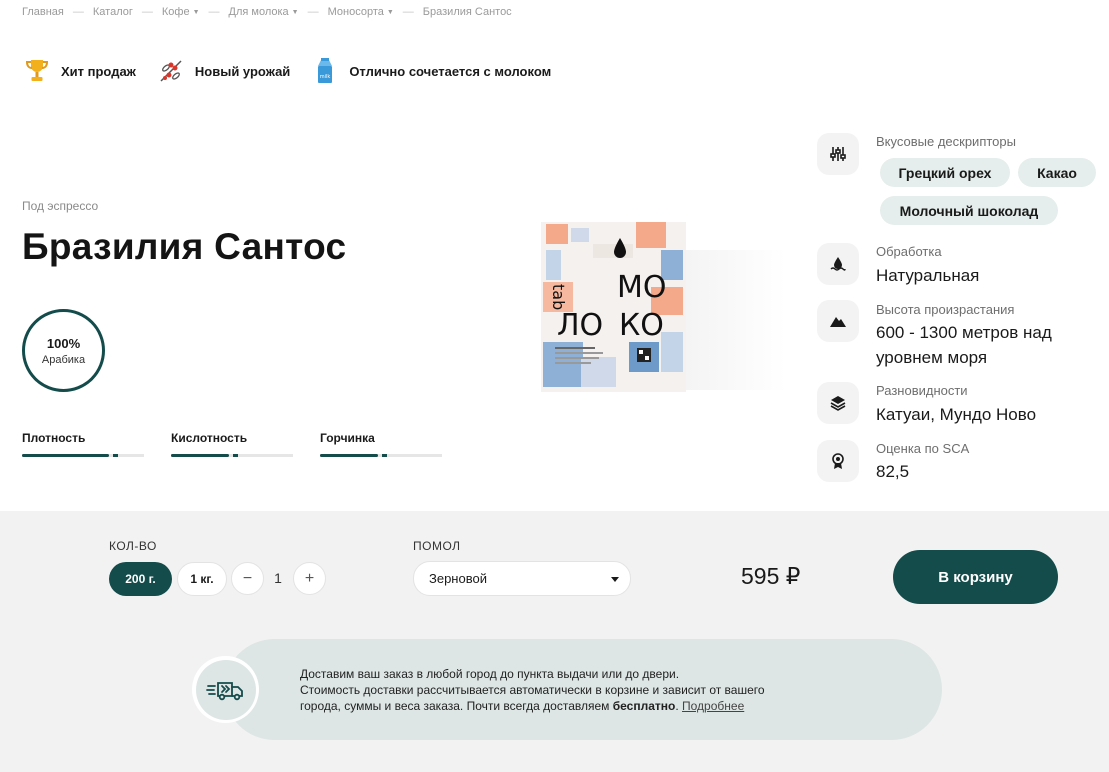 The image size is (1109, 772). What do you see at coordinates (909, 251) in the screenshot?
I see `processing-label: Обработка` at bounding box center [909, 251].